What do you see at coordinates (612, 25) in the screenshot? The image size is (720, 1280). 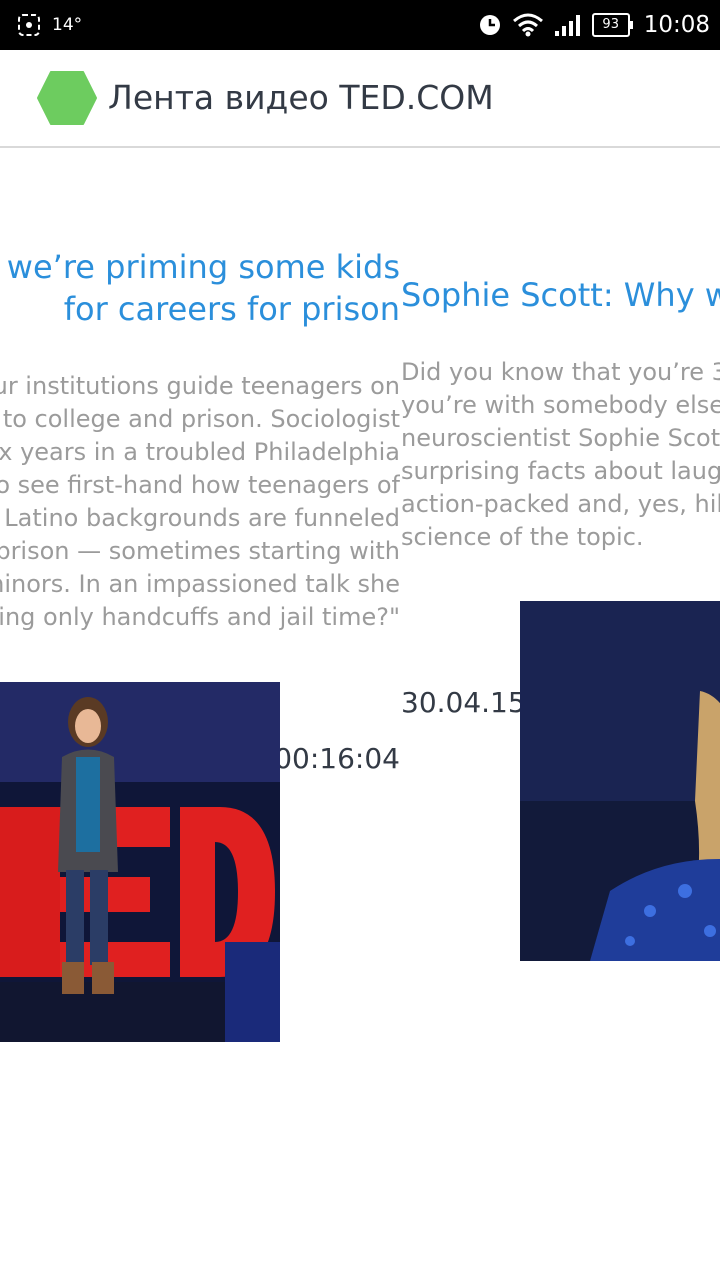 I see `battery-icon: 93` at bounding box center [612, 25].